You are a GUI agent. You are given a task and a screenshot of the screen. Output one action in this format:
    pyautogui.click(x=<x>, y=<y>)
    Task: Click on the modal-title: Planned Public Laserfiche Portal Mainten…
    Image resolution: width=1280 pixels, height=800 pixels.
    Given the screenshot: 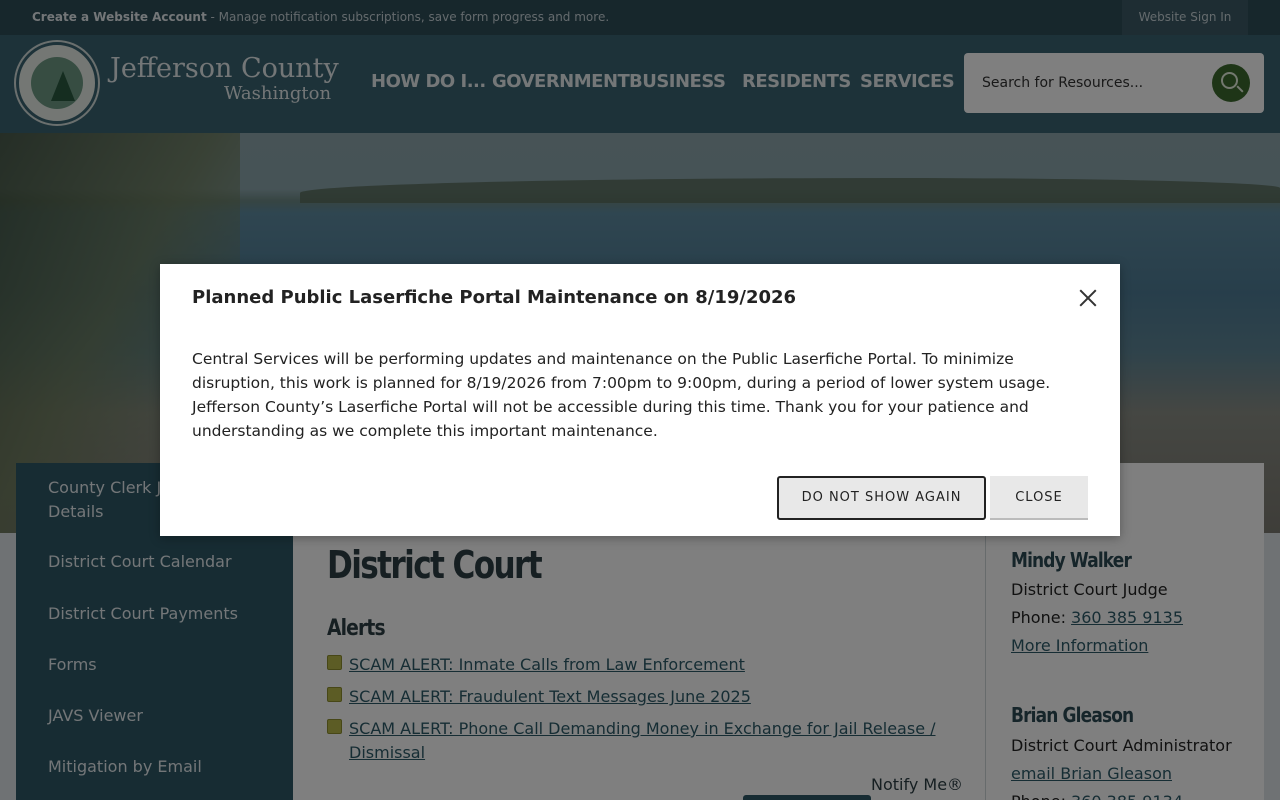 What is the action you would take?
    pyautogui.click(x=494, y=297)
    